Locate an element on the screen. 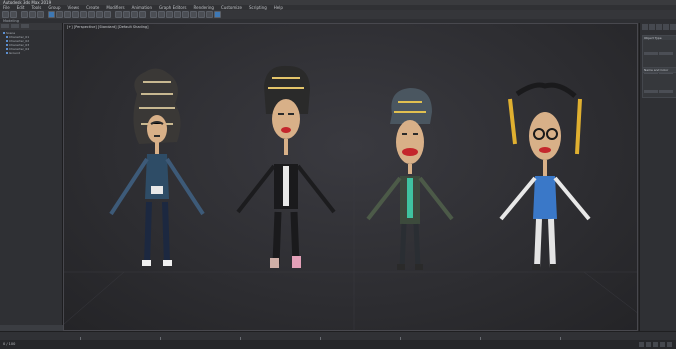 The width and height of the screenshot is (676, 349). character-1-model is located at coordinates (157, 167).